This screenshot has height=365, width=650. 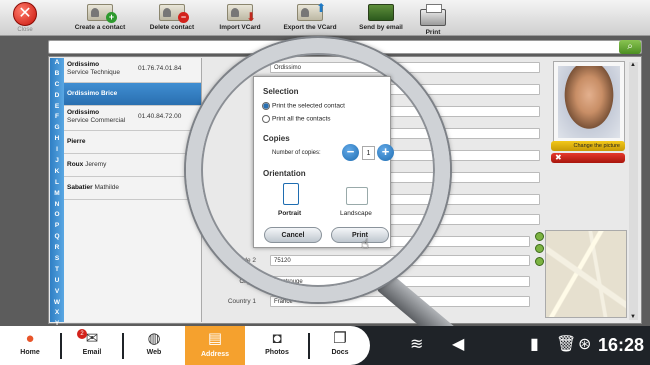 I want to click on alphabet-letter: C, so click(x=57, y=85).